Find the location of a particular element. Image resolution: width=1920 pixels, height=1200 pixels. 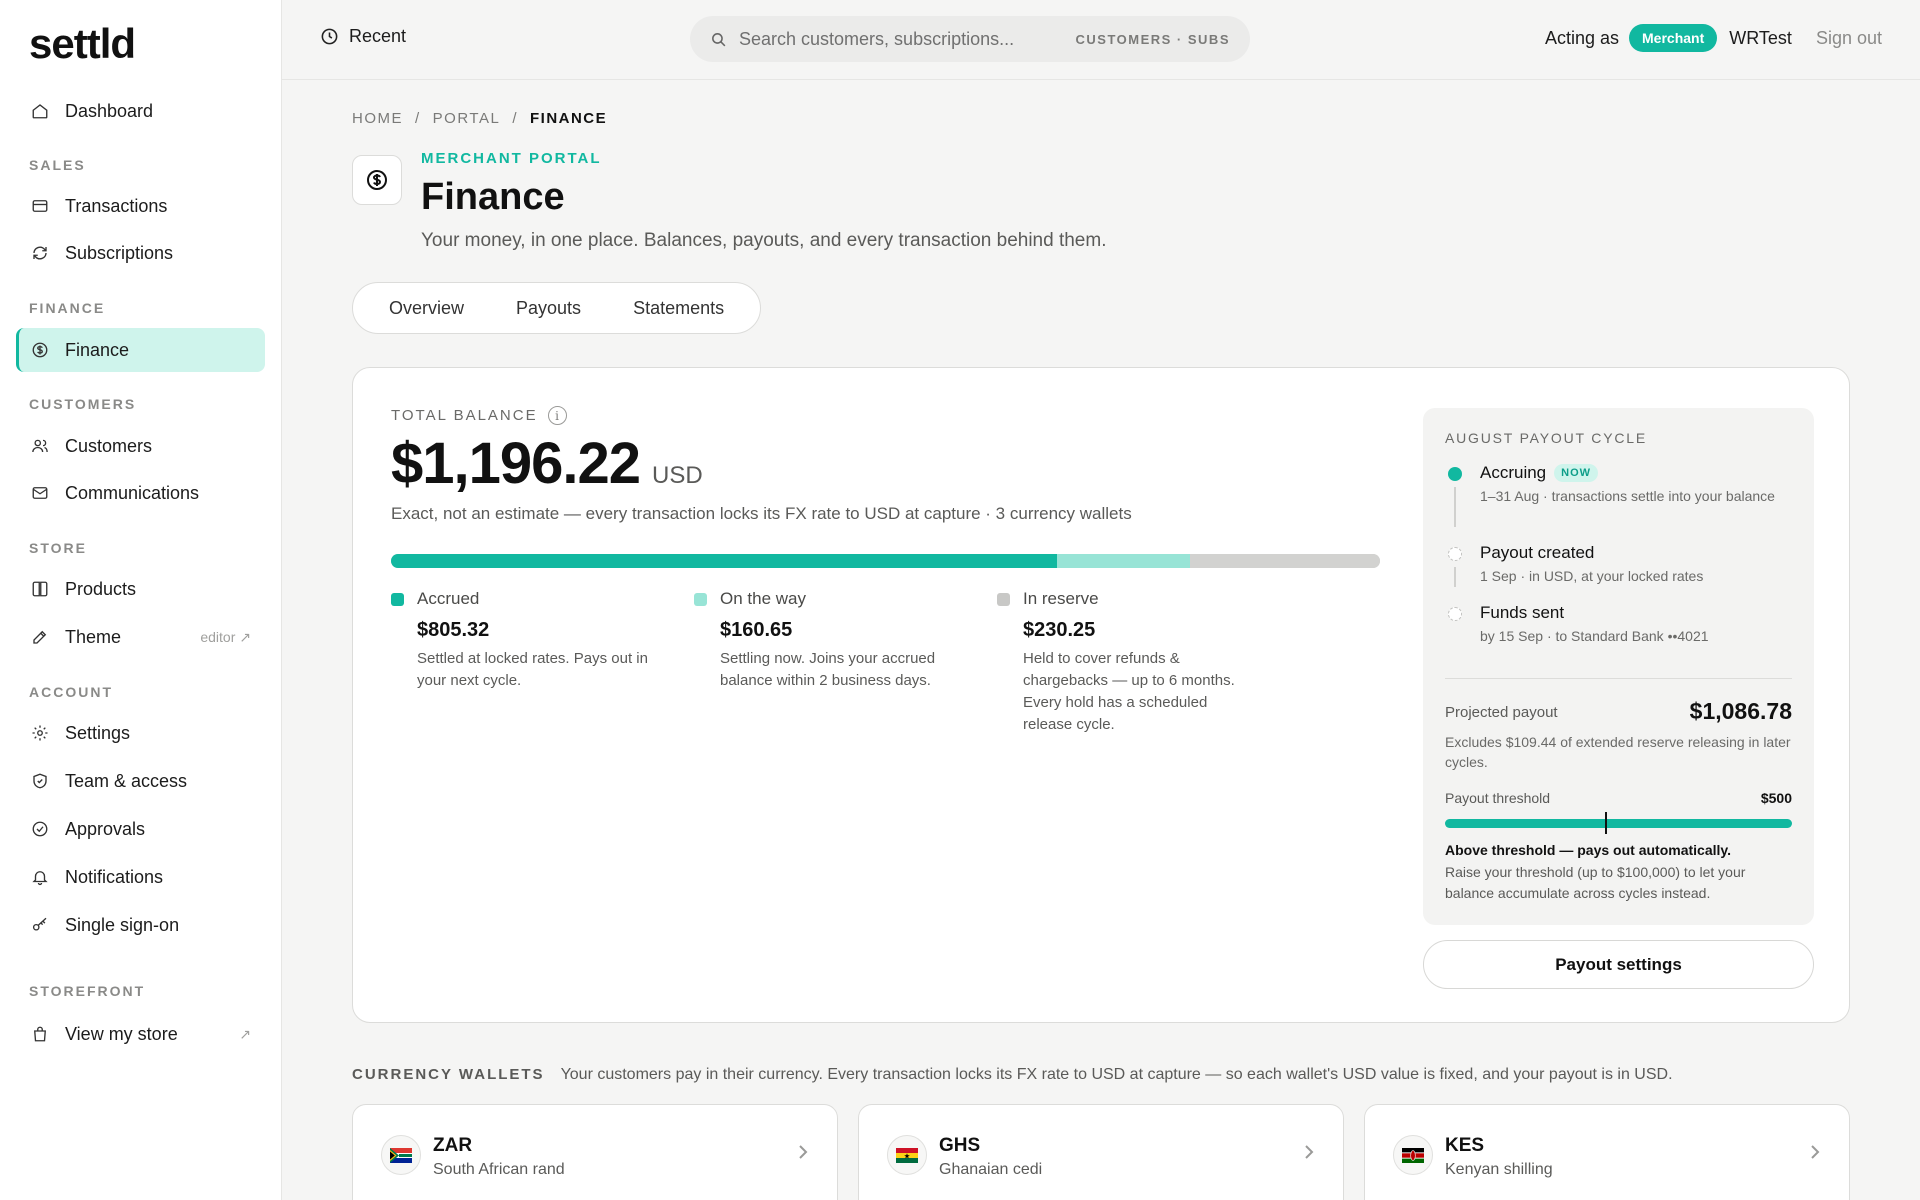

sidebar-item-notifications: Notifications is located at coordinates (140, 877).